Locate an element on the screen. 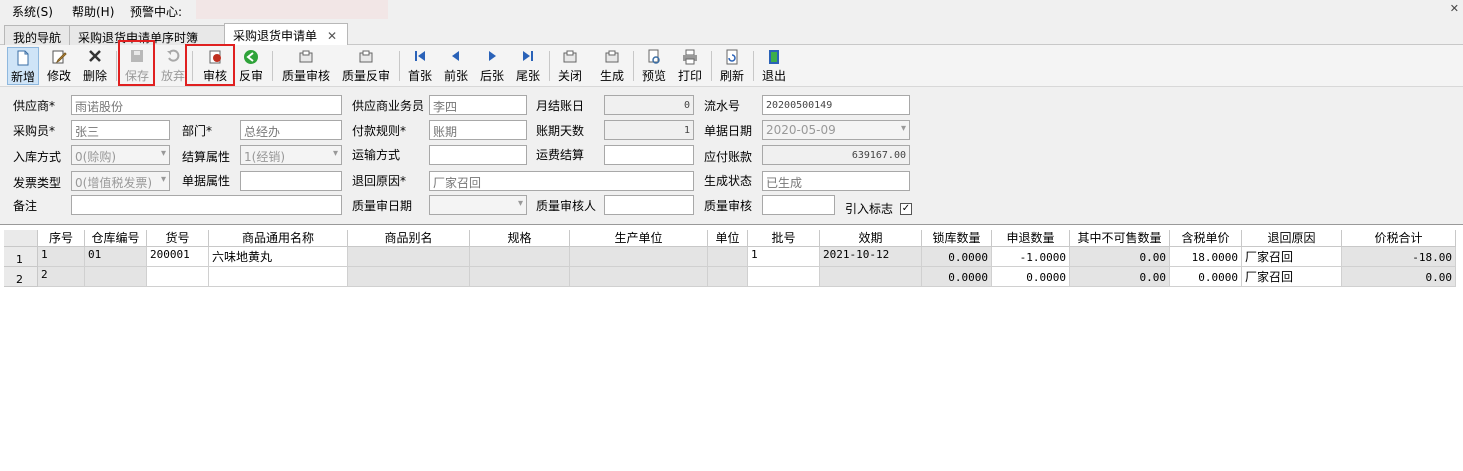 This screenshot has height=471, width=1463. new-document-icon is located at coordinates (23, 58).